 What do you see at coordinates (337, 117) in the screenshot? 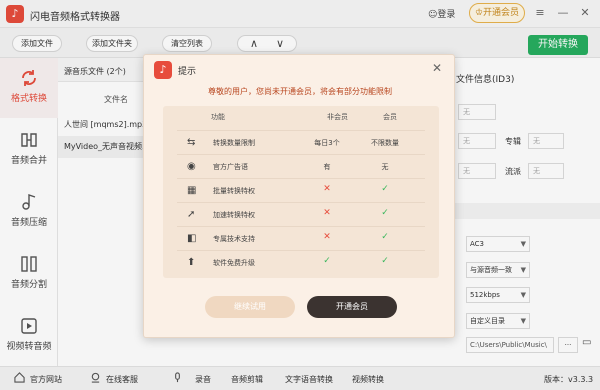
I see `column-free: 非会员` at bounding box center [337, 117].